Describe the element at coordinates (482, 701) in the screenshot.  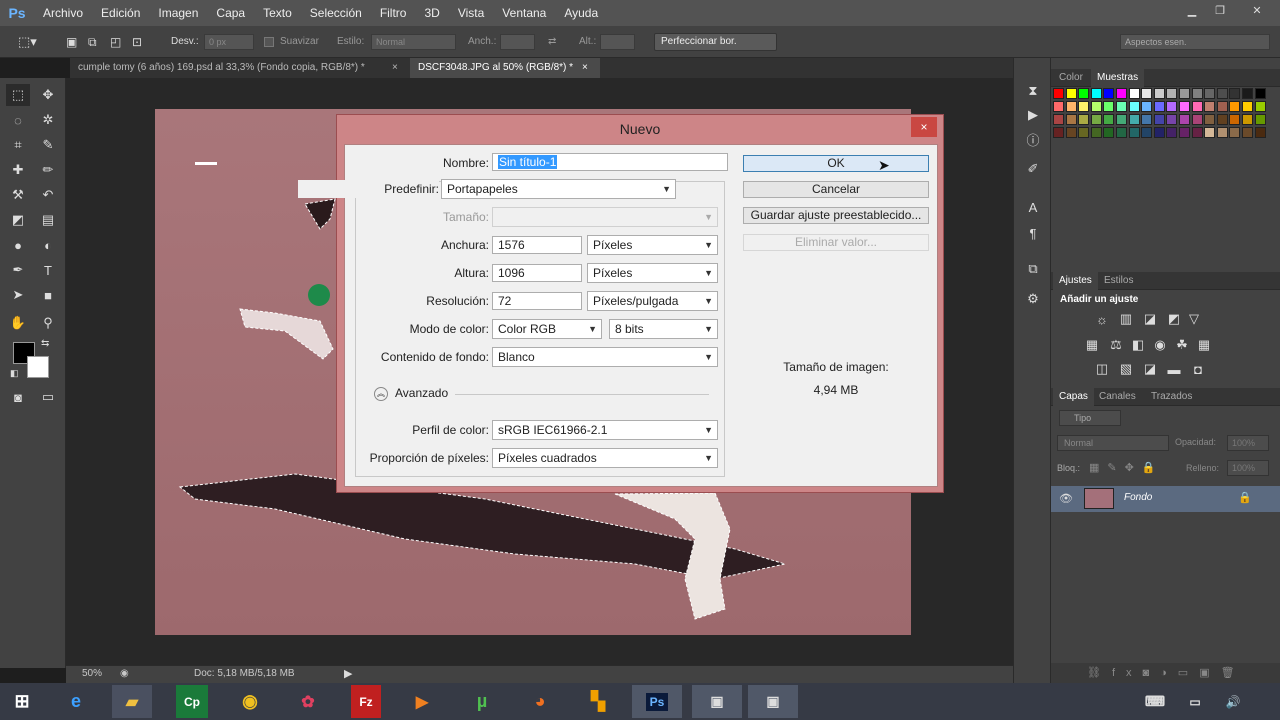
I see `utorrent-icon: µ` at that location.